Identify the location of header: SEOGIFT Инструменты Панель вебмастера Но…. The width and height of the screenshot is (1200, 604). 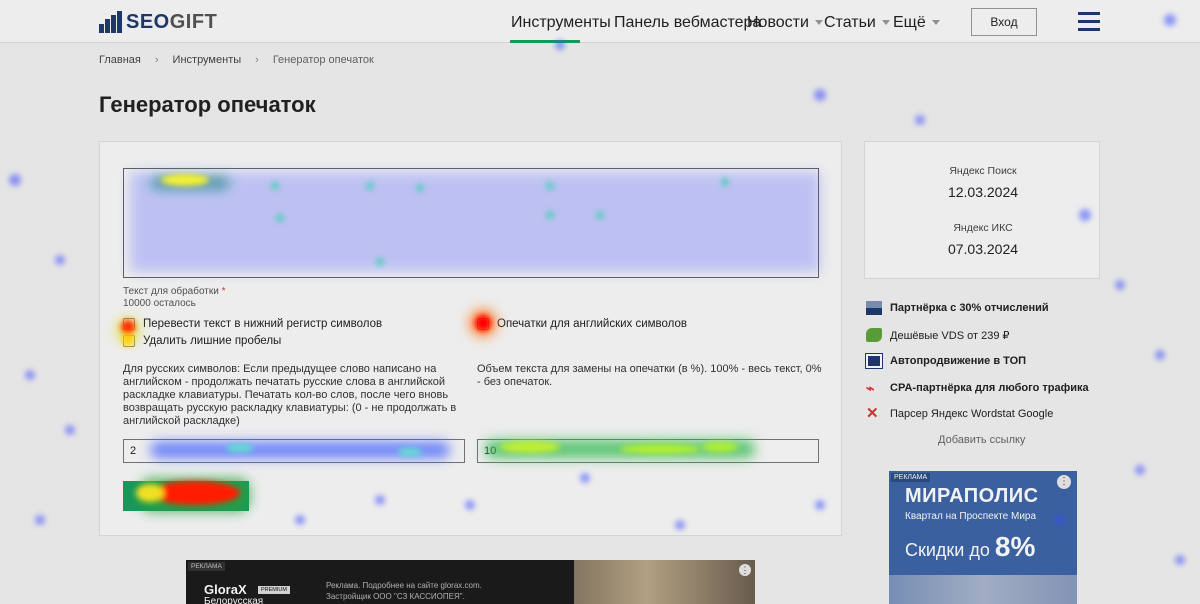
(600, 21).